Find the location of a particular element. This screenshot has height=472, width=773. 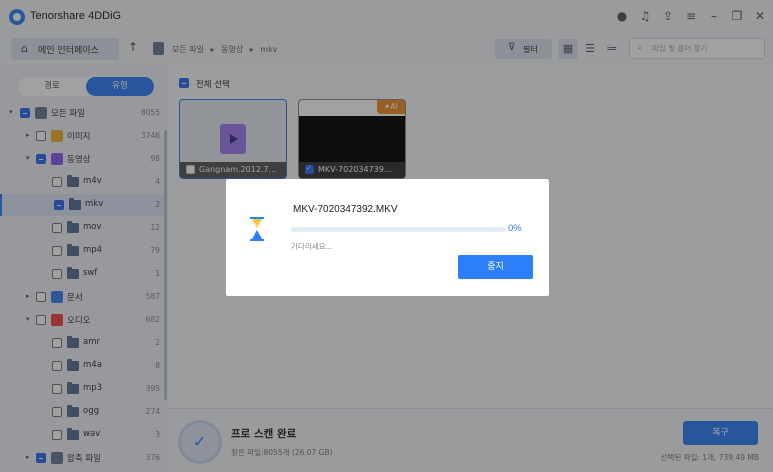

dialog-filename: MKV-7020347392.MKV is located at coordinates (345, 209).